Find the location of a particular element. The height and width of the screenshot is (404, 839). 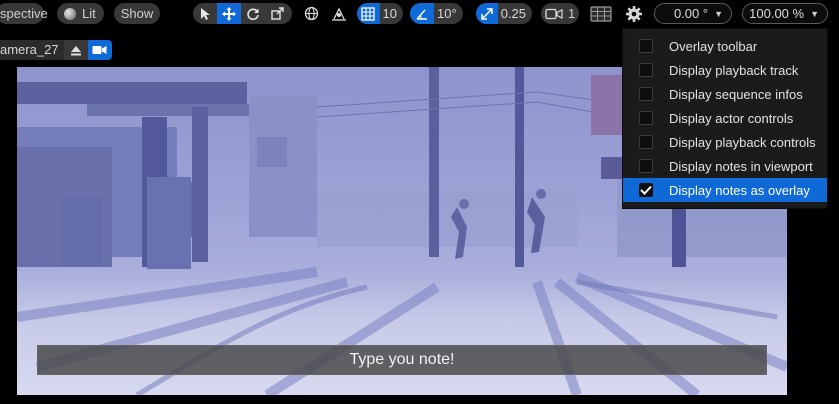

scale-snap-value: 0.25 is located at coordinates (515, 13).